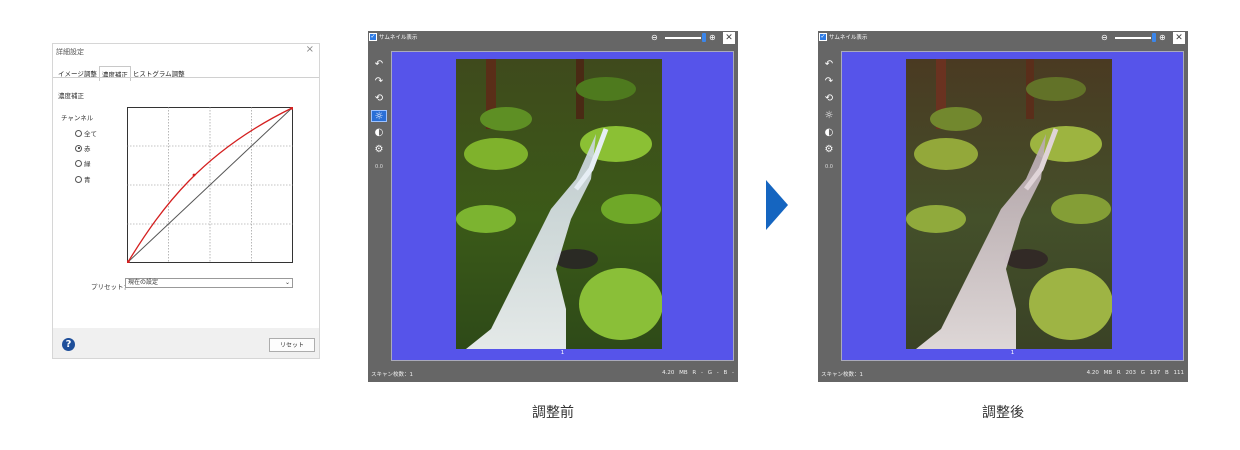 This screenshot has width=1240, height=450. Describe the element at coordinates (78, 148) in the screenshot. I see `radio-circle-selected` at that location.